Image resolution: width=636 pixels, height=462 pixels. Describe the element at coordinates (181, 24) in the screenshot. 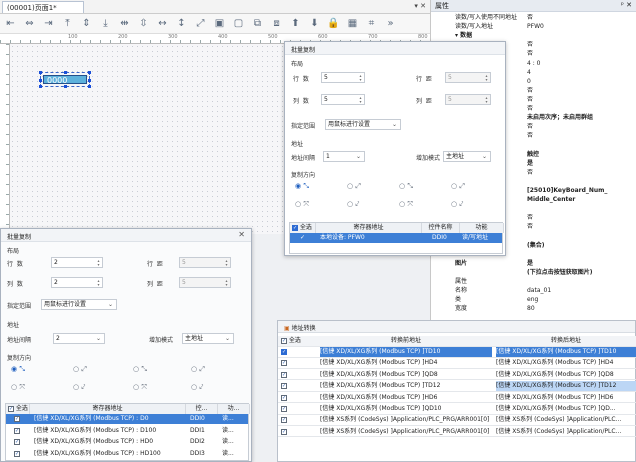

I see `same-height-icon: ↕` at that location.